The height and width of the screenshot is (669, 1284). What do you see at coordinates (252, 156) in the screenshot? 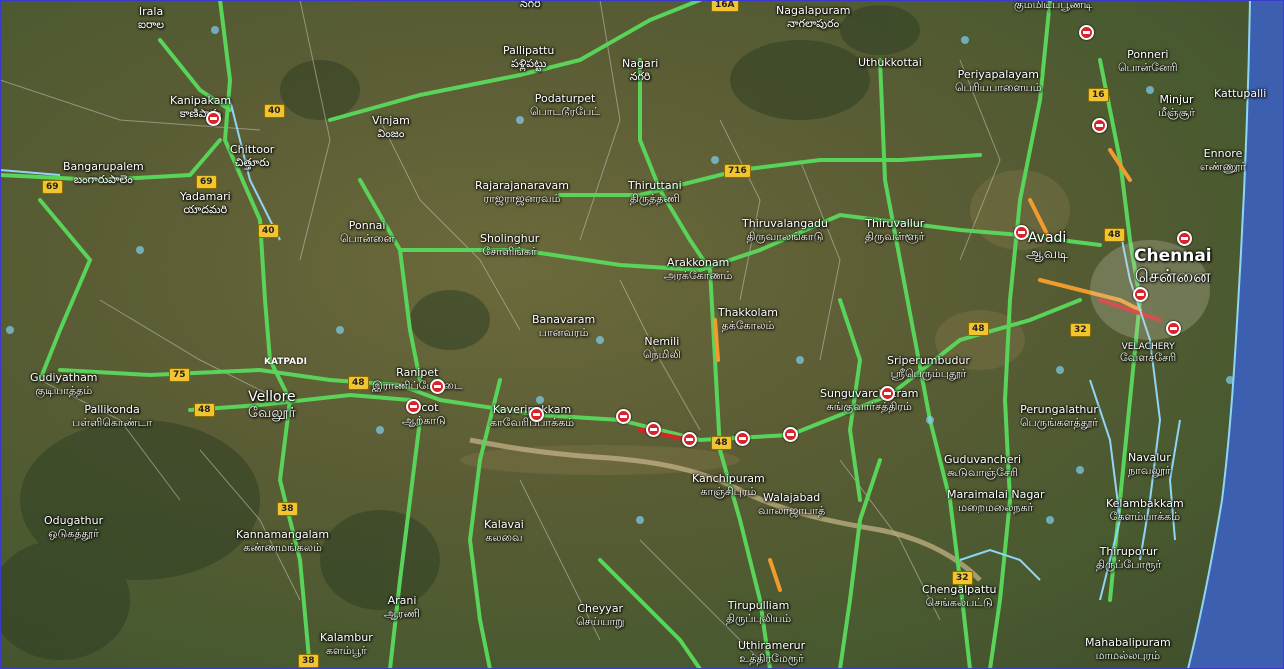
I see `place-chittoor: Chittoor చిత్తూరు` at bounding box center [252, 156].